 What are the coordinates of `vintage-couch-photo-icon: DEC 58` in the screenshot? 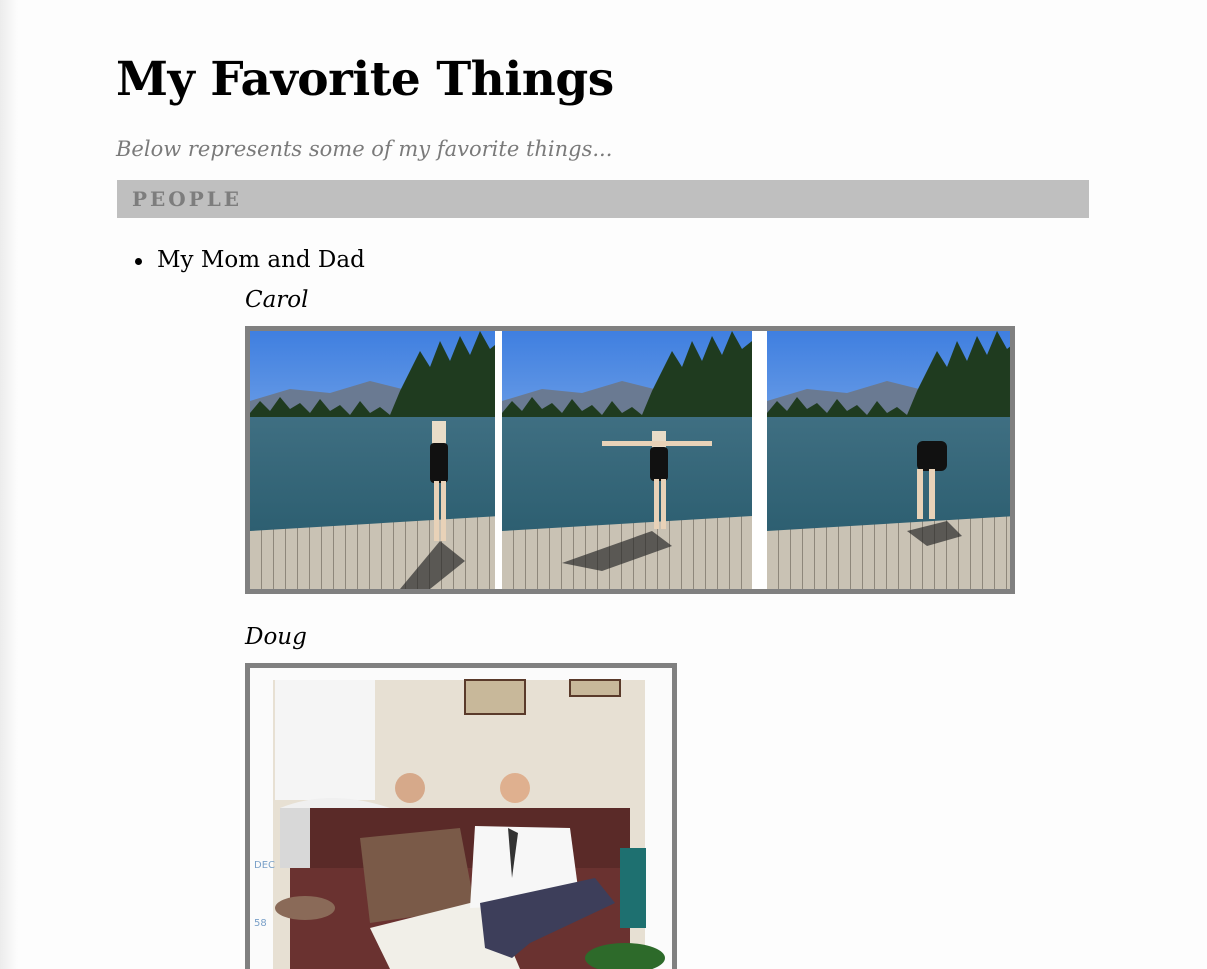 It's located at (461, 818).